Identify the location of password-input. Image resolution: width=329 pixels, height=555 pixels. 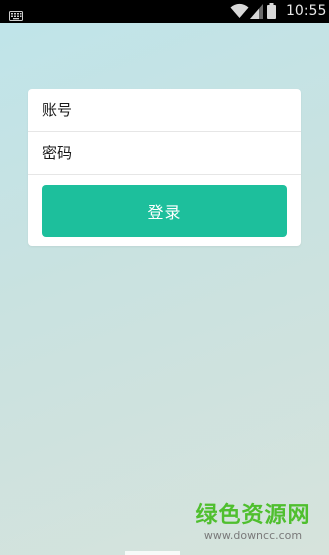
(164, 153).